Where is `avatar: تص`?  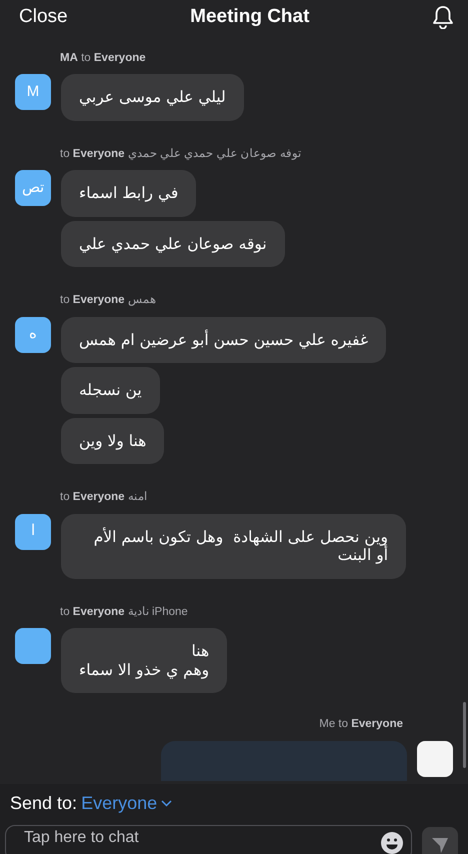 avatar: تص is located at coordinates (33, 188).